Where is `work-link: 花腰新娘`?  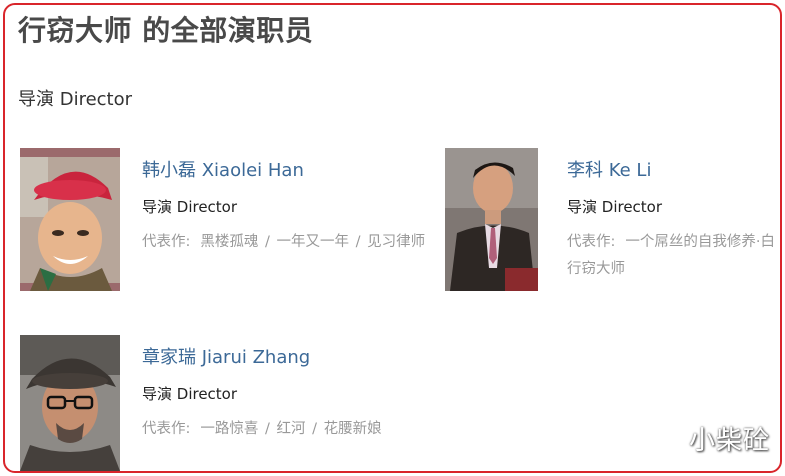 work-link: 花腰新娘 is located at coordinates (353, 429).